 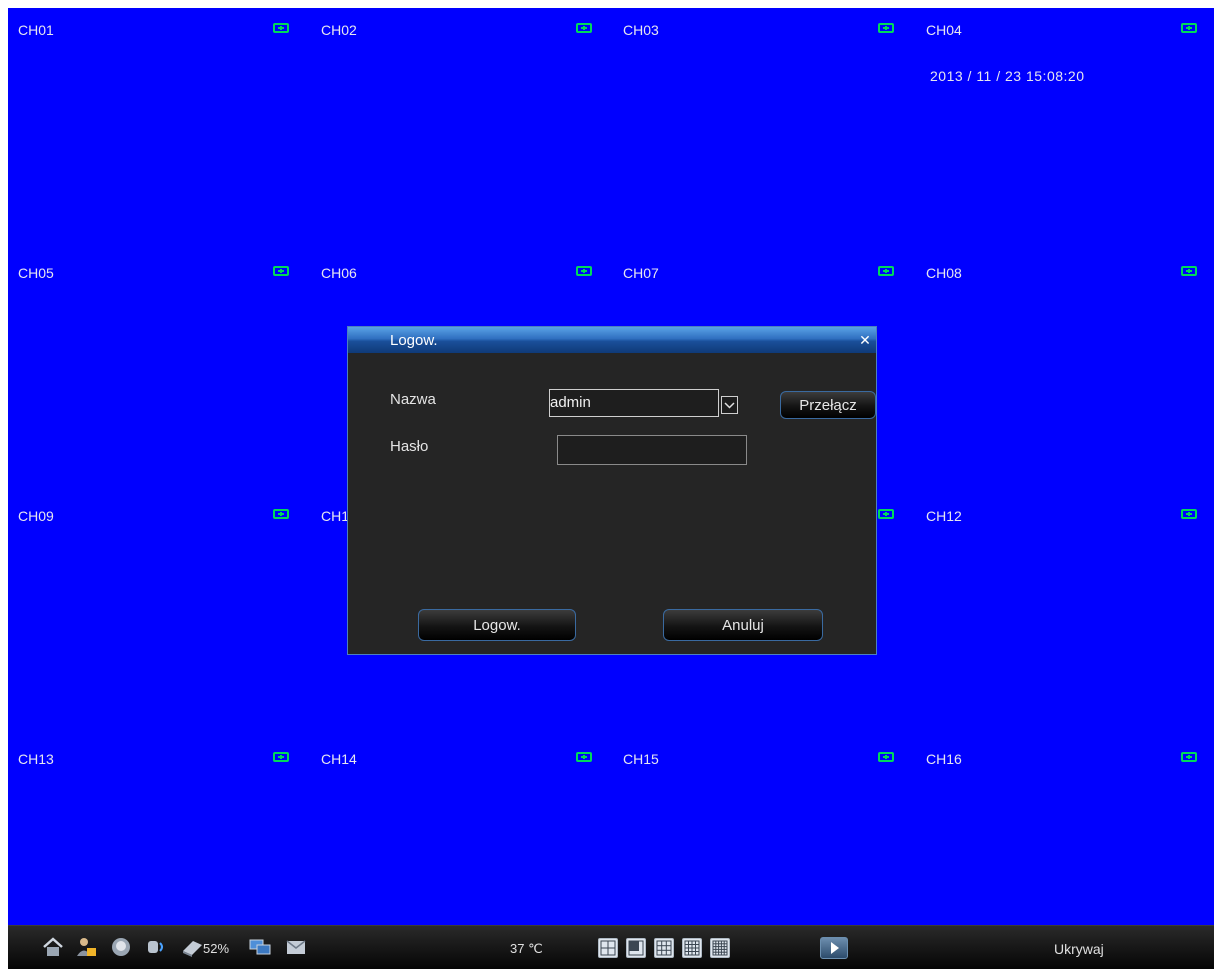 I want to click on channel-label: CH15, so click(x=641, y=759).